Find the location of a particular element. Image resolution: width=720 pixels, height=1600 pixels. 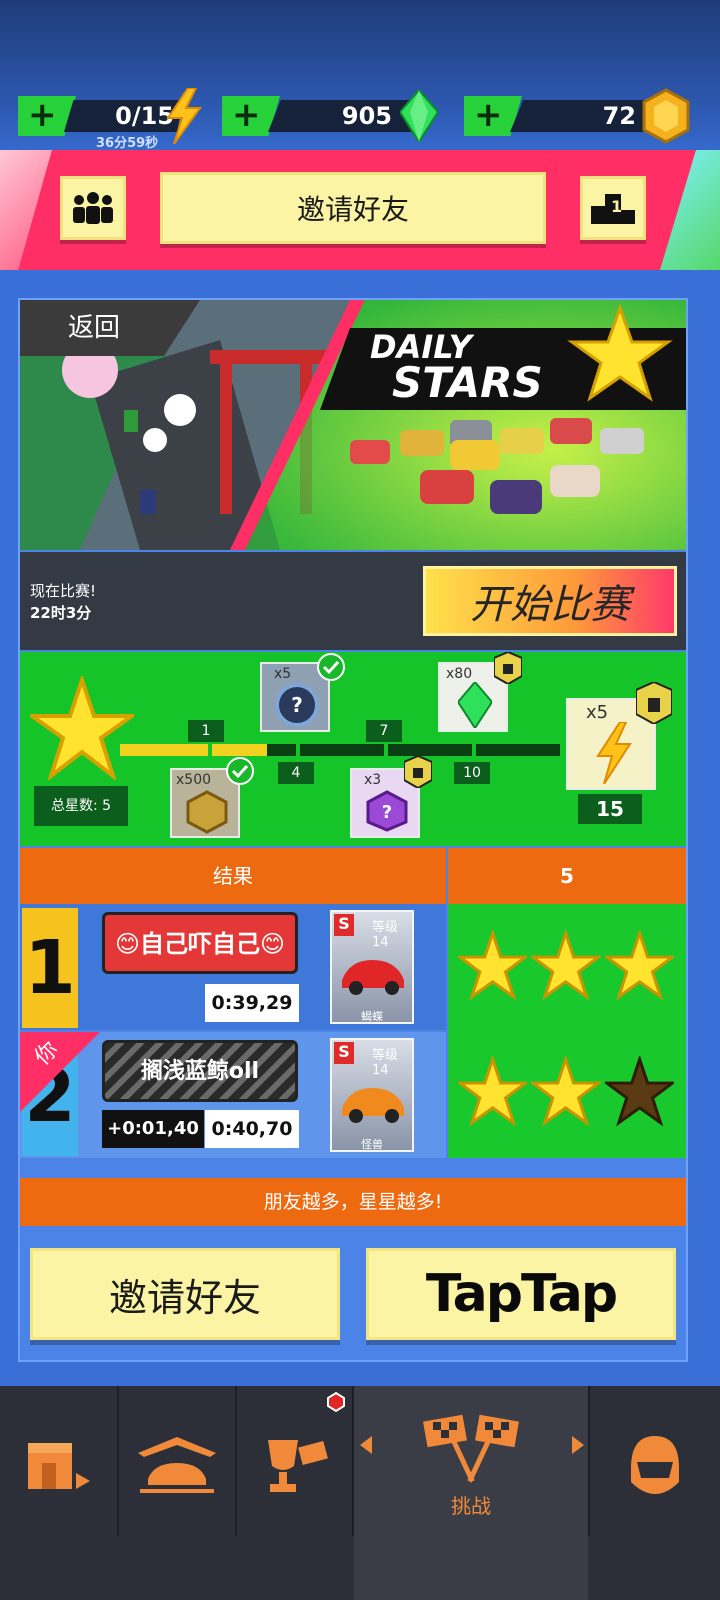

leaderboard-button: 1 is located at coordinates (613, 208).